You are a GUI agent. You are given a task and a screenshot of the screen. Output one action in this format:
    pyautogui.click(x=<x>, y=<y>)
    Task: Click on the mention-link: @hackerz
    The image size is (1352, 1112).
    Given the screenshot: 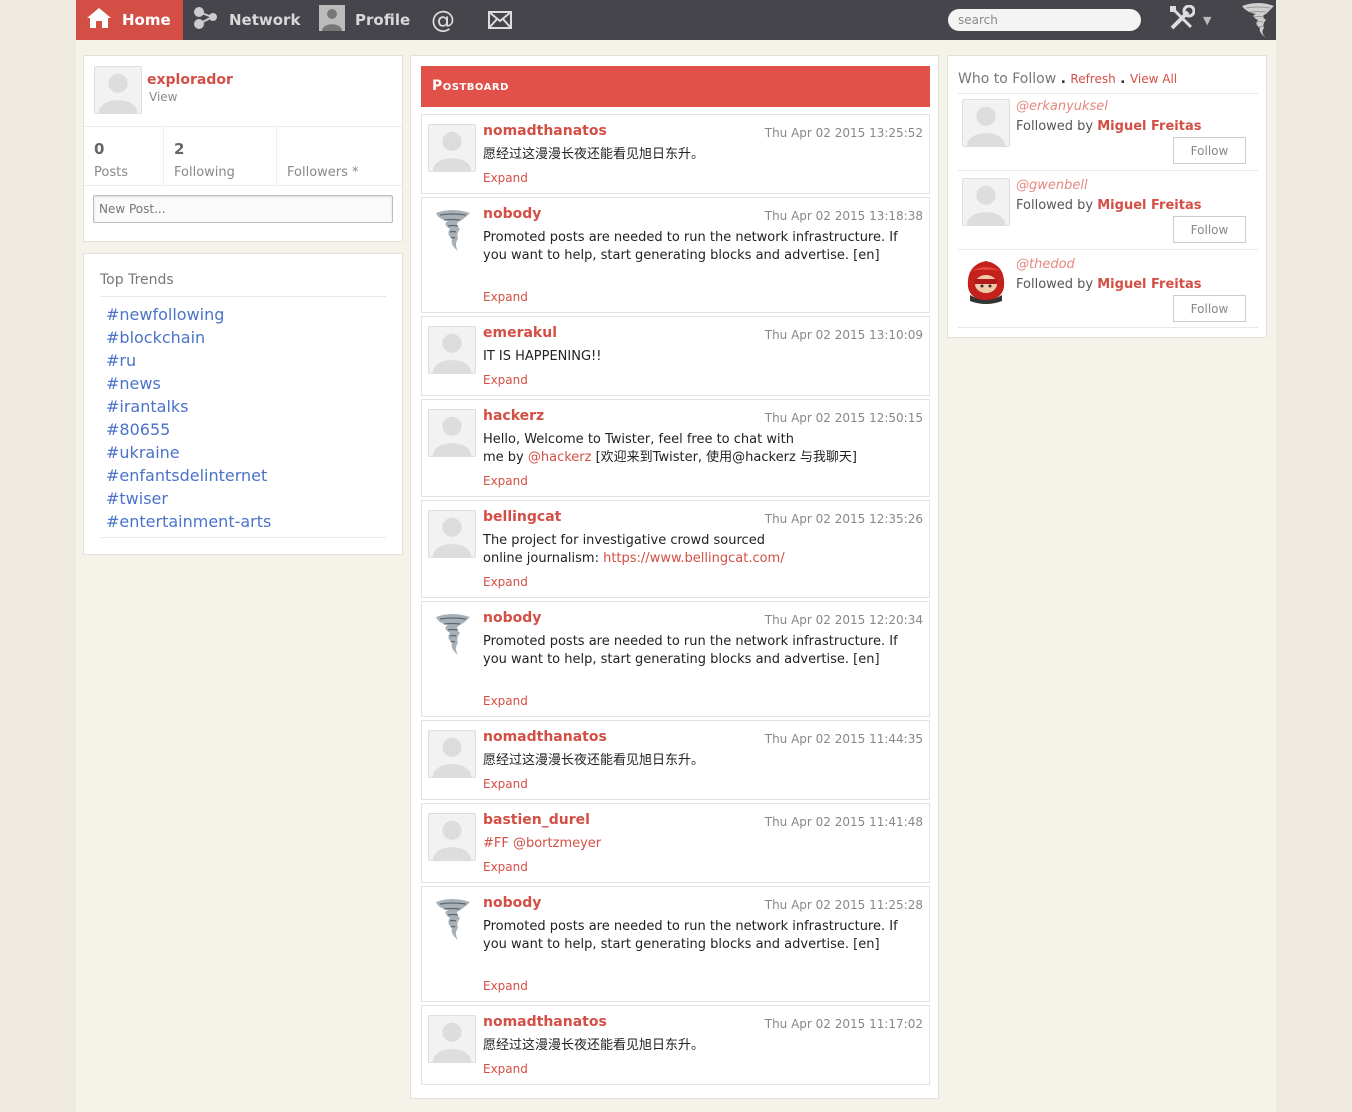 What is the action you would take?
    pyautogui.click(x=560, y=457)
    